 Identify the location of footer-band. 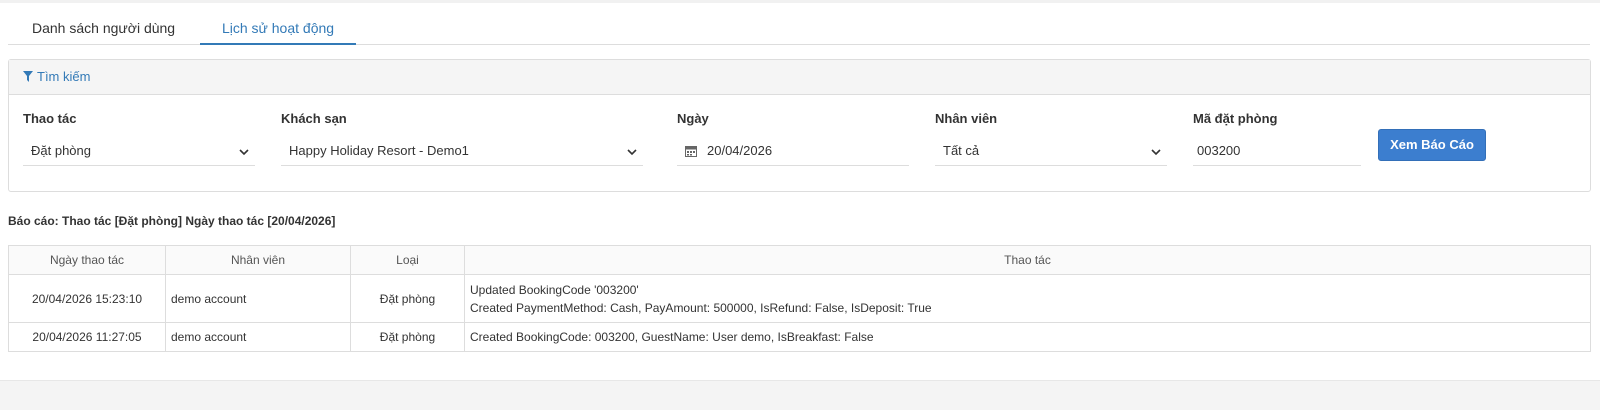
(800, 395).